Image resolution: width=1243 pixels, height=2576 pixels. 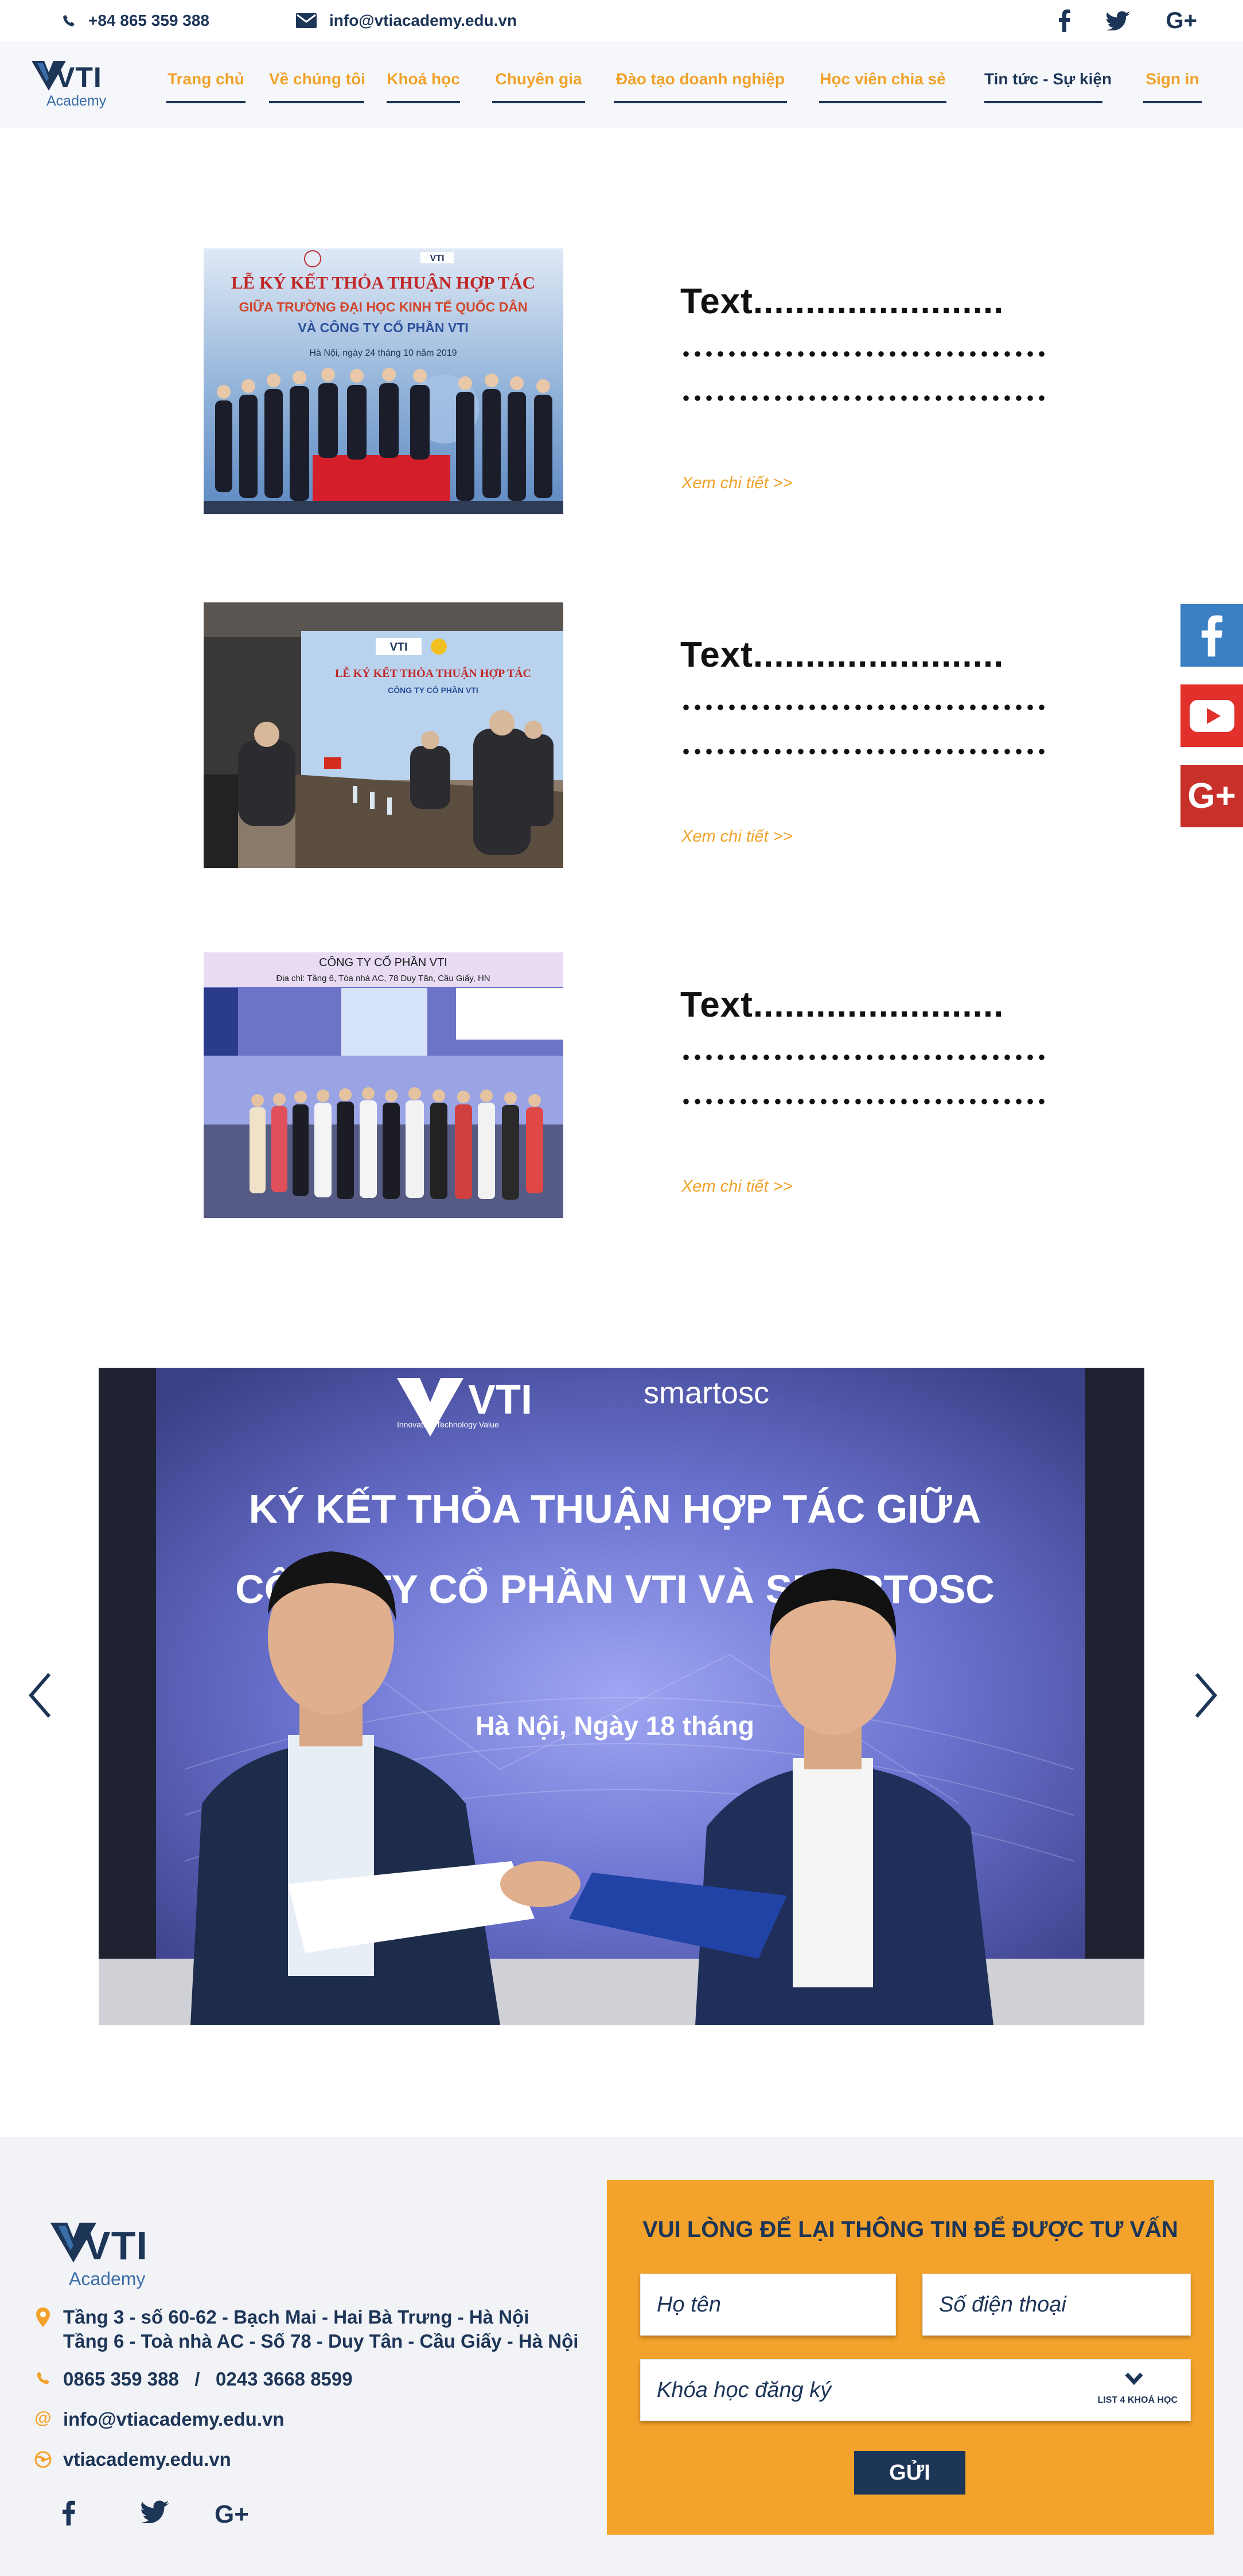 I want to click on footer-website: vtiacademy.edu.vn, so click(x=132, y=2459).